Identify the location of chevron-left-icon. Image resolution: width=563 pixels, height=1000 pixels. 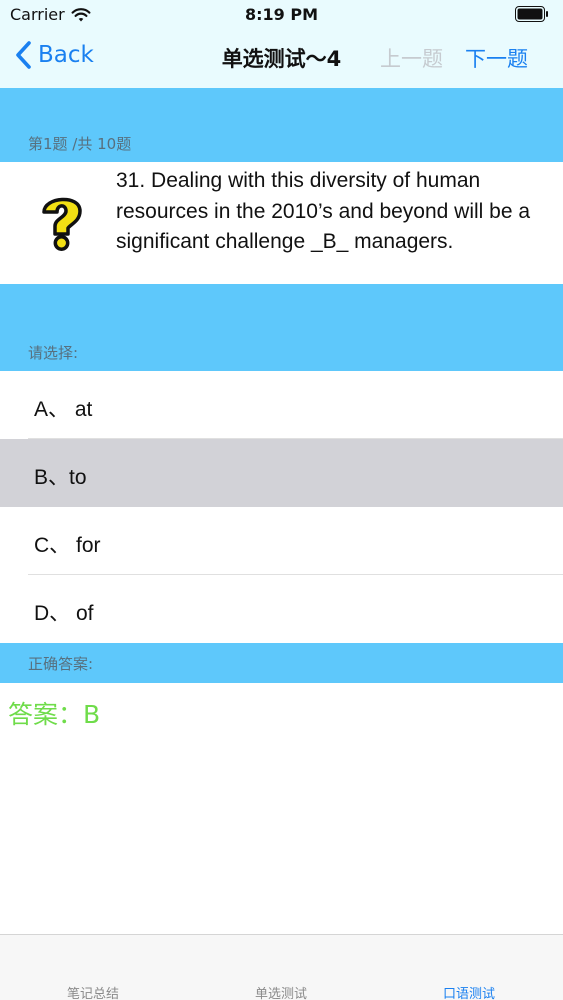
(23, 55).